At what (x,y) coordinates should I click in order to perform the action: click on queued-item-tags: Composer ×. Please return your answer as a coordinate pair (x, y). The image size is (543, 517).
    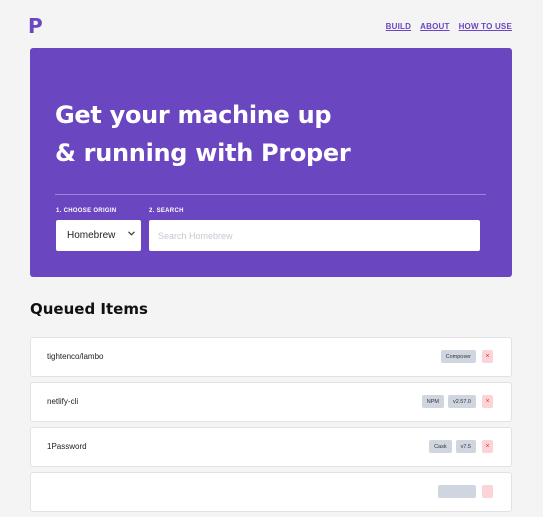
    Looking at the image, I should click on (466, 356).